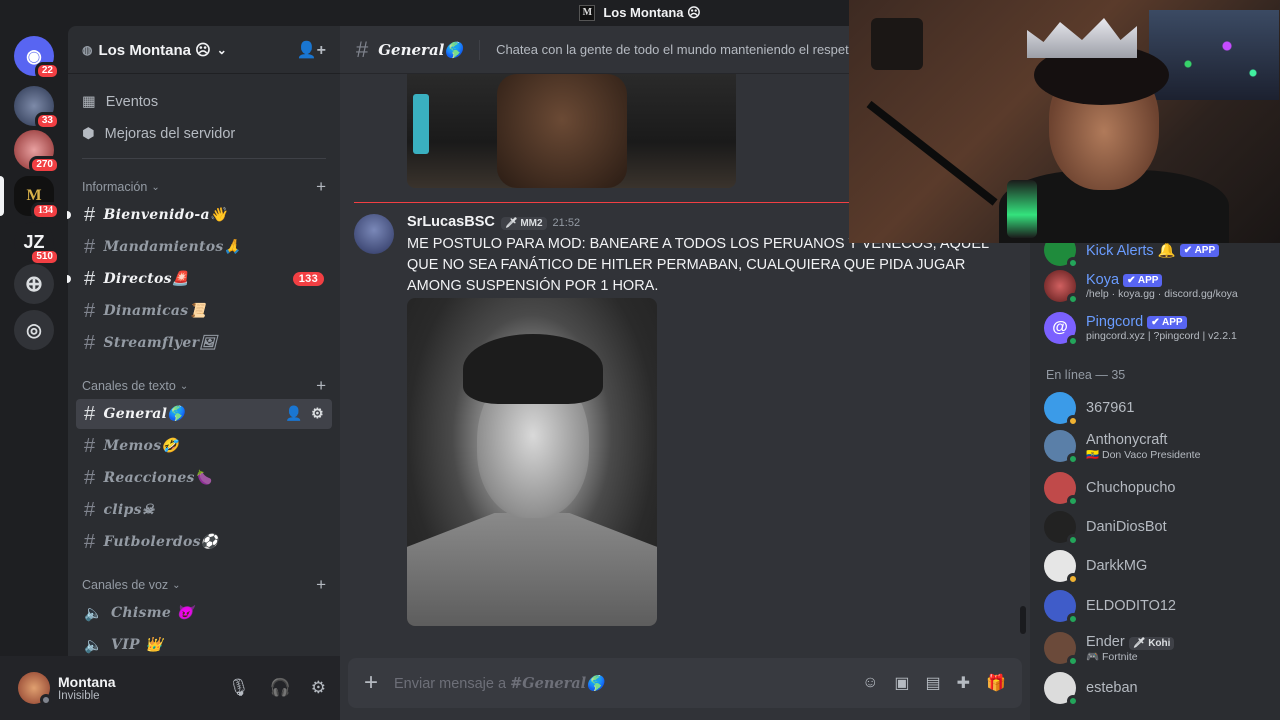 The image size is (1280, 720). Describe the element at coordinates (1159, 409) in the screenshot. I see `member-item: 367961` at that location.